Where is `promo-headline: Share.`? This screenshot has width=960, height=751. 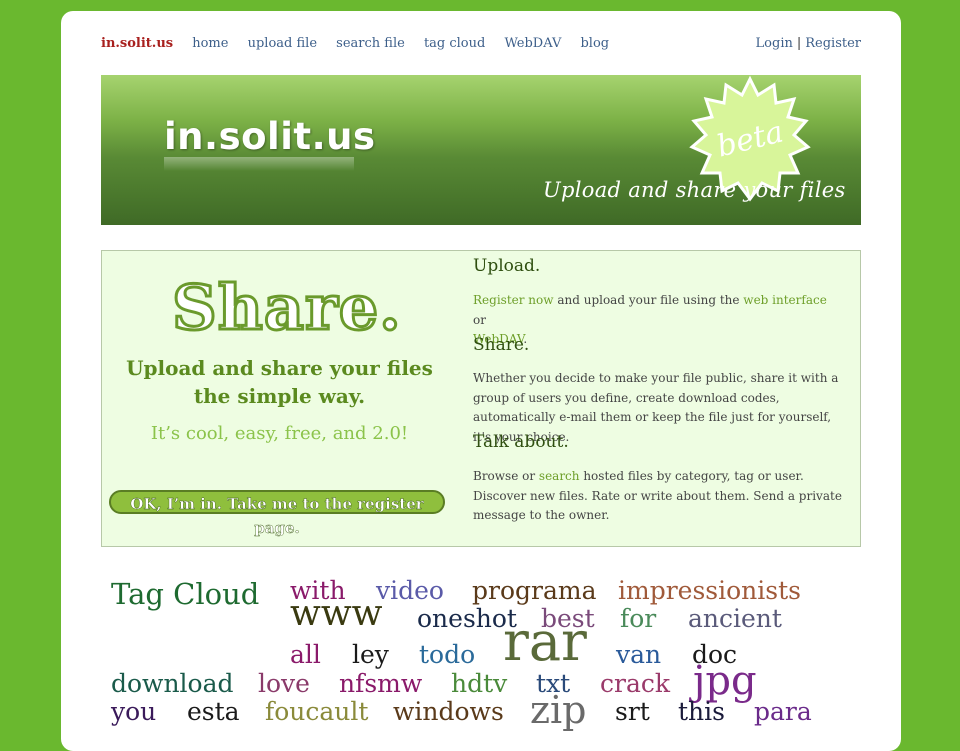 promo-headline: Share. is located at coordinates (287, 308).